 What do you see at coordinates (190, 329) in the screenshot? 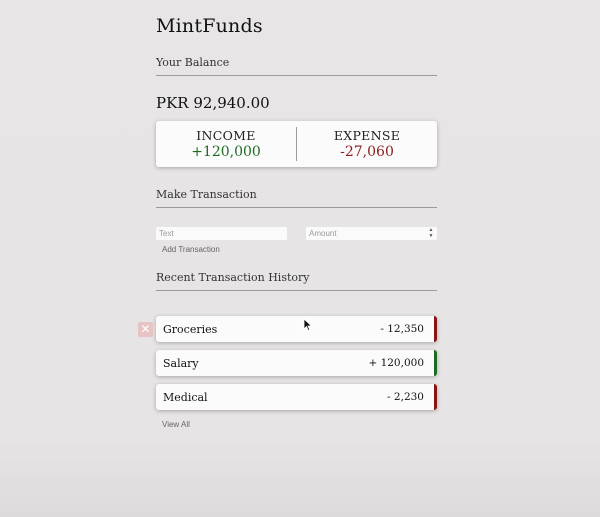
I see `transaction-name: Groceries` at bounding box center [190, 329].